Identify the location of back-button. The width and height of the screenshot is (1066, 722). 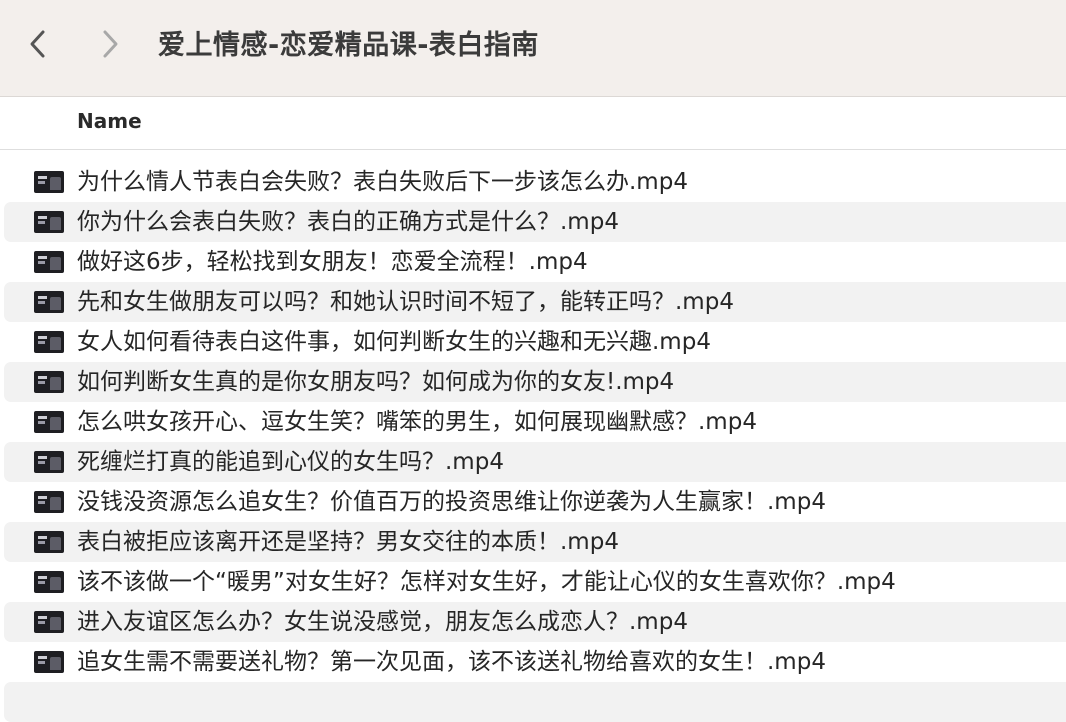
(38, 44).